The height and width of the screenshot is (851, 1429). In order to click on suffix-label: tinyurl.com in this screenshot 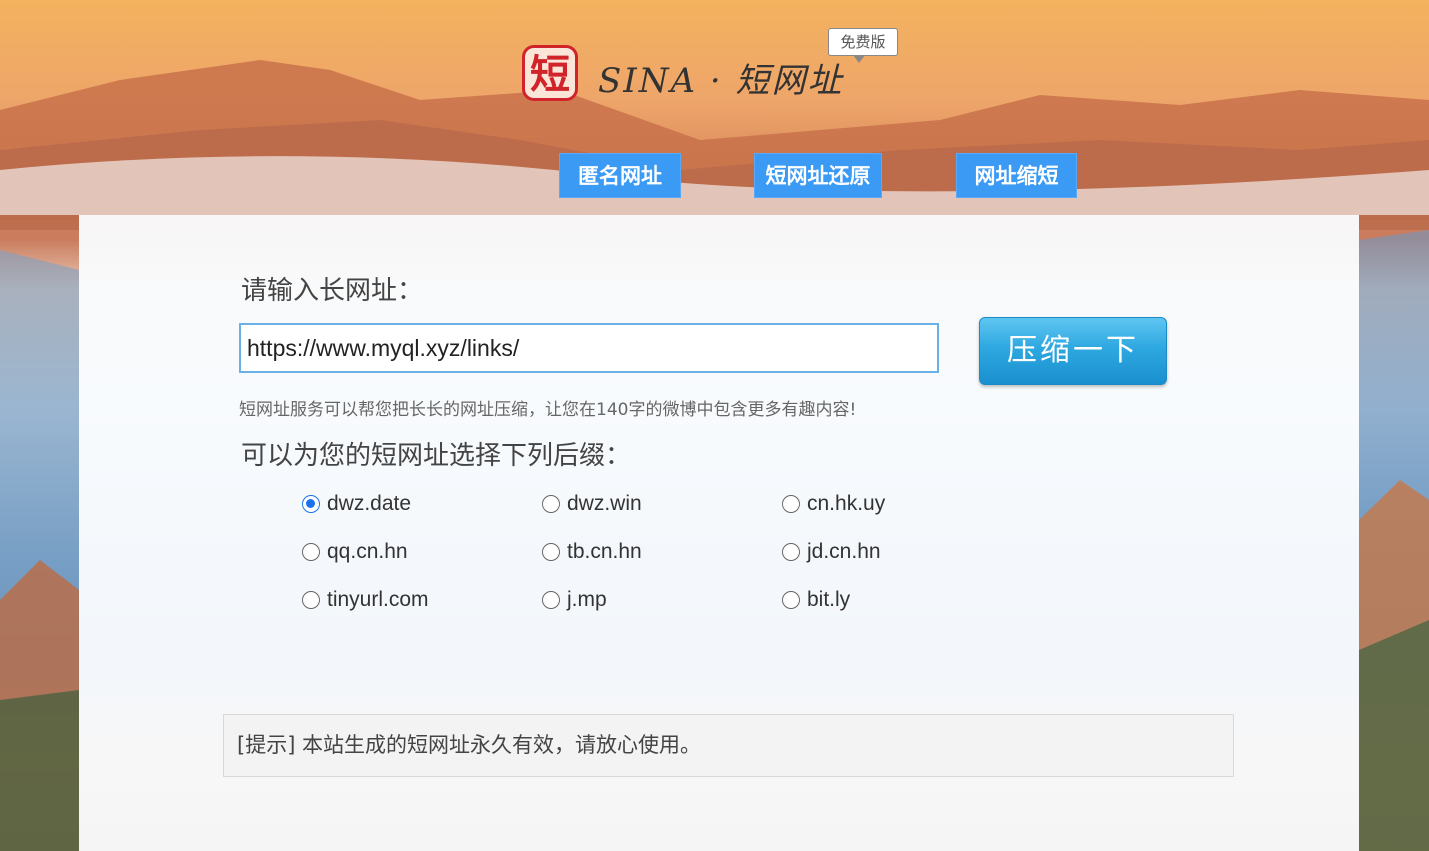, I will do `click(378, 599)`.